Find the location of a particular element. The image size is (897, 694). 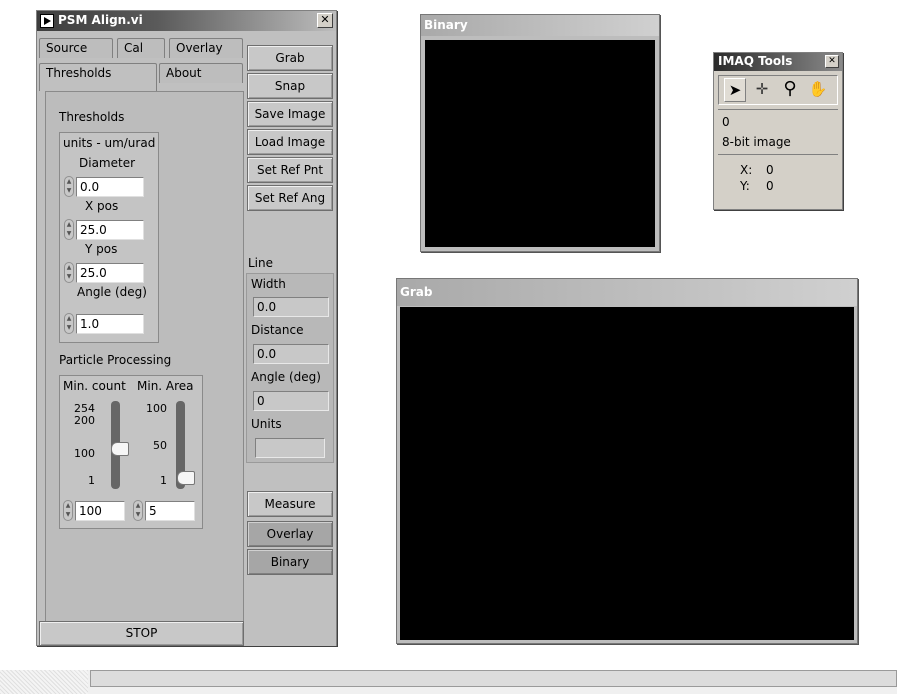

grab-window-title: Grab is located at coordinates (627, 292).